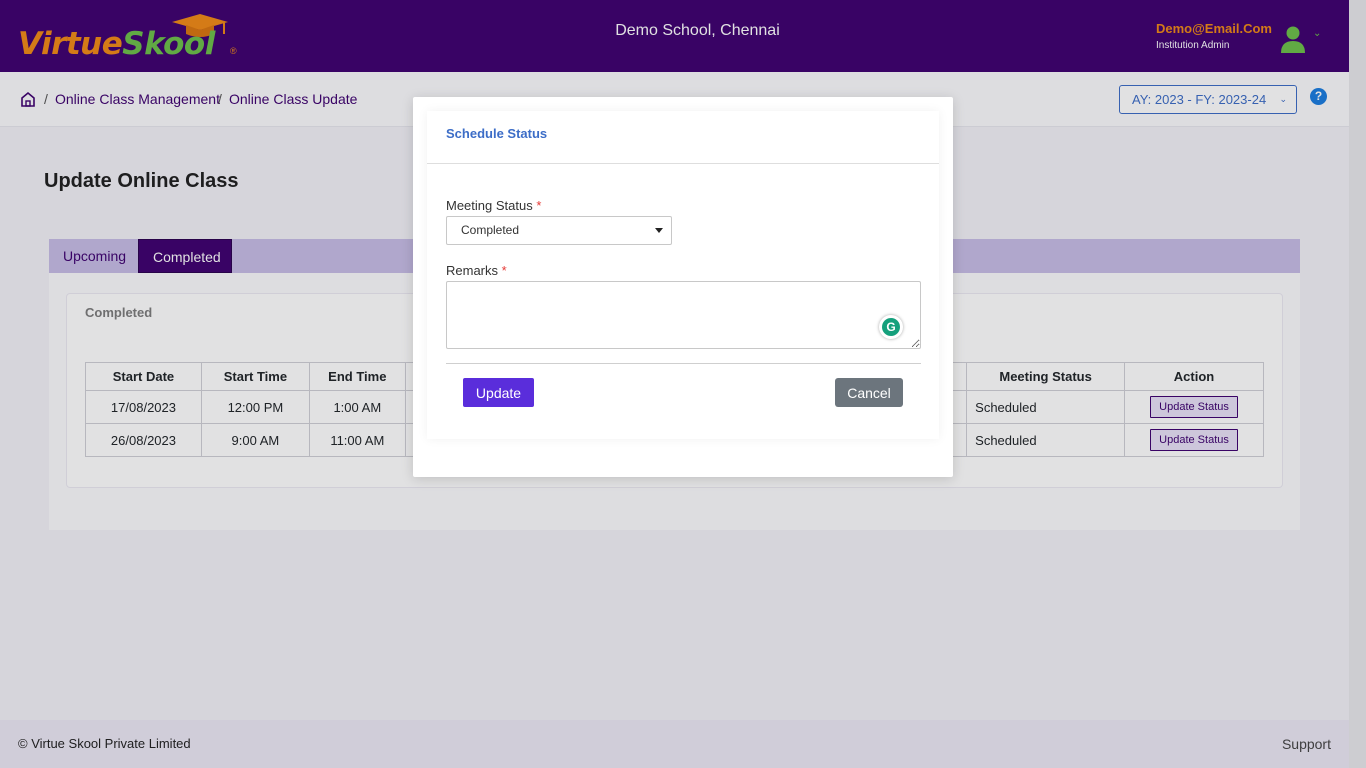 The height and width of the screenshot is (768, 1366). I want to click on meeting-status-select: Completed, so click(559, 230).